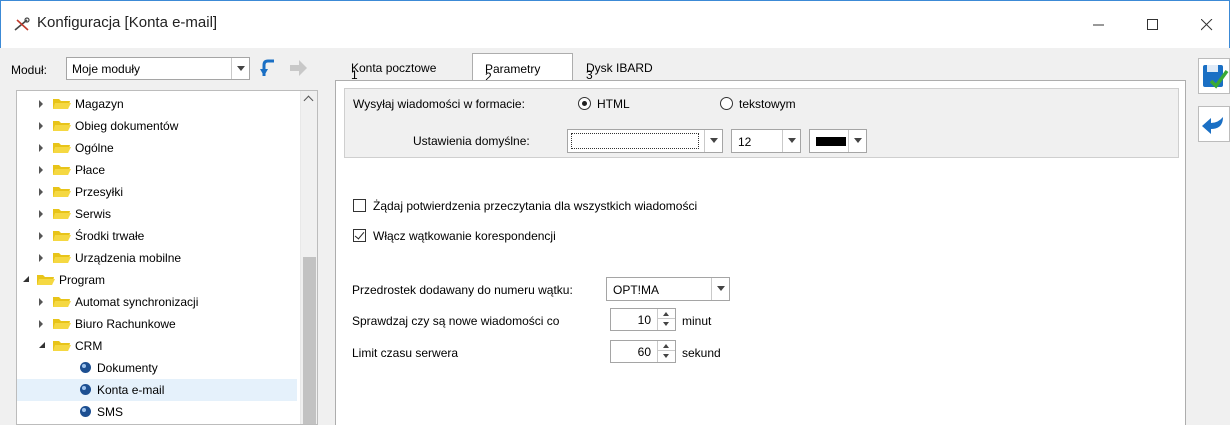 This screenshot has width=1230, height=425. I want to click on arrow-right-icon, so click(298, 68).